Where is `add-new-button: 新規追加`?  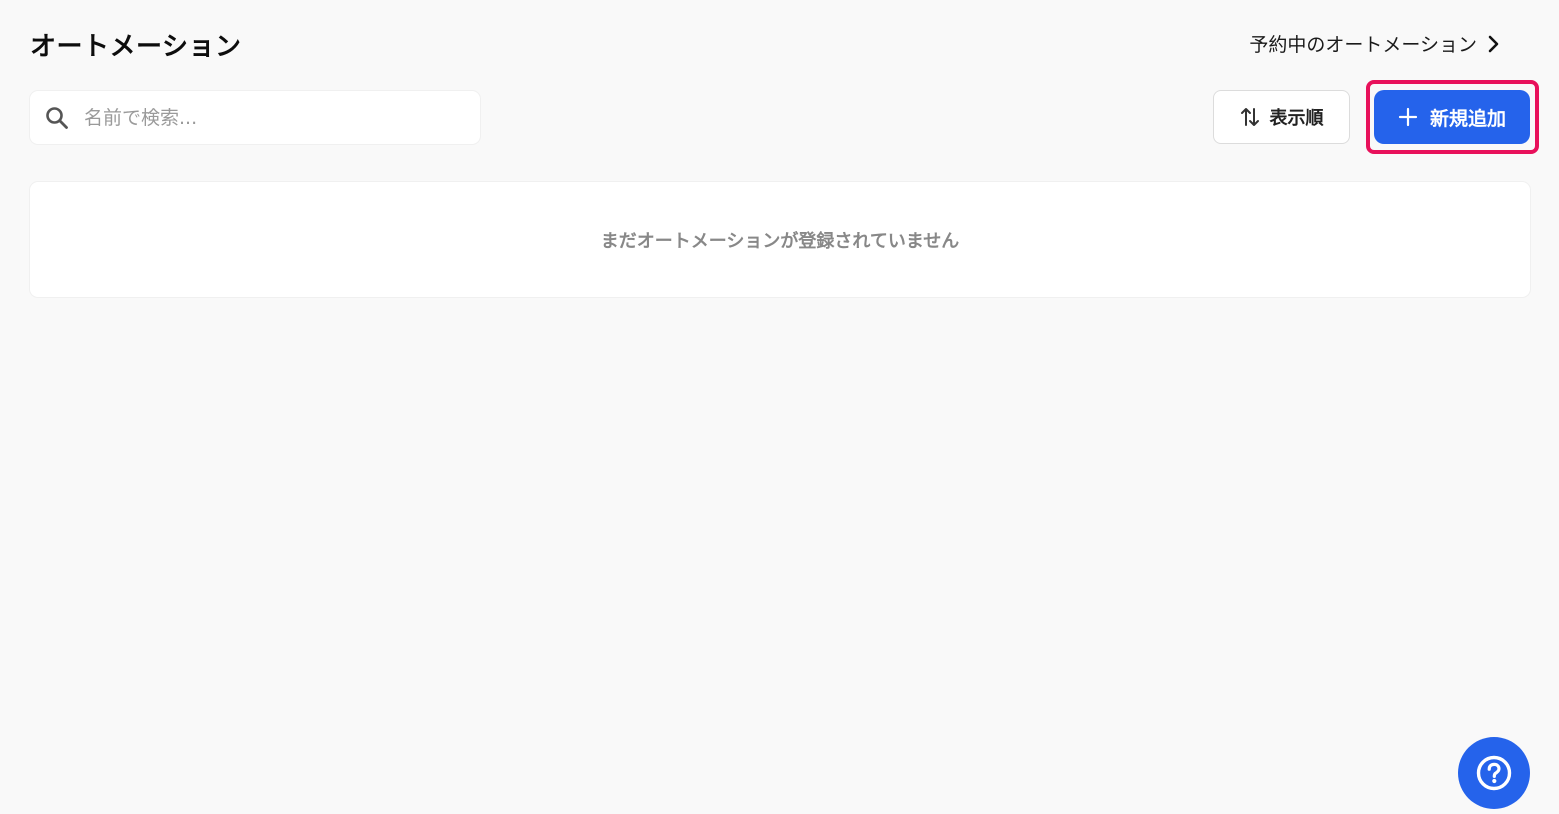 add-new-button: 新規追加 is located at coordinates (1452, 117).